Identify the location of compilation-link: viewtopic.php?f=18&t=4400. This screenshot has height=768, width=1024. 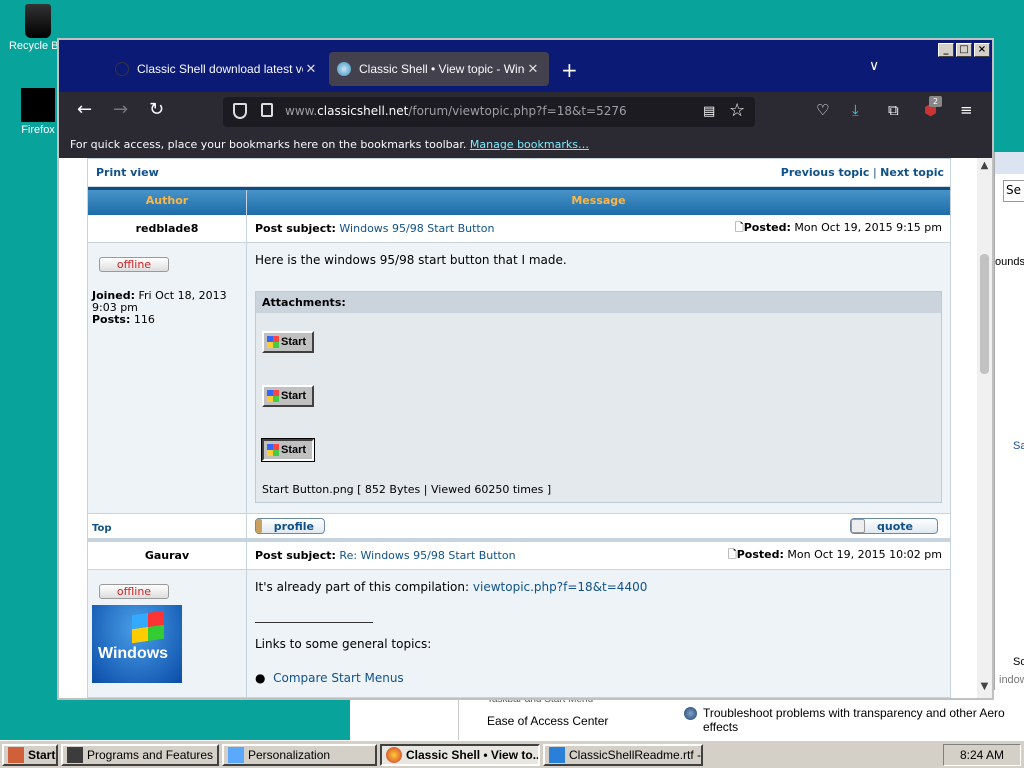
(560, 587).